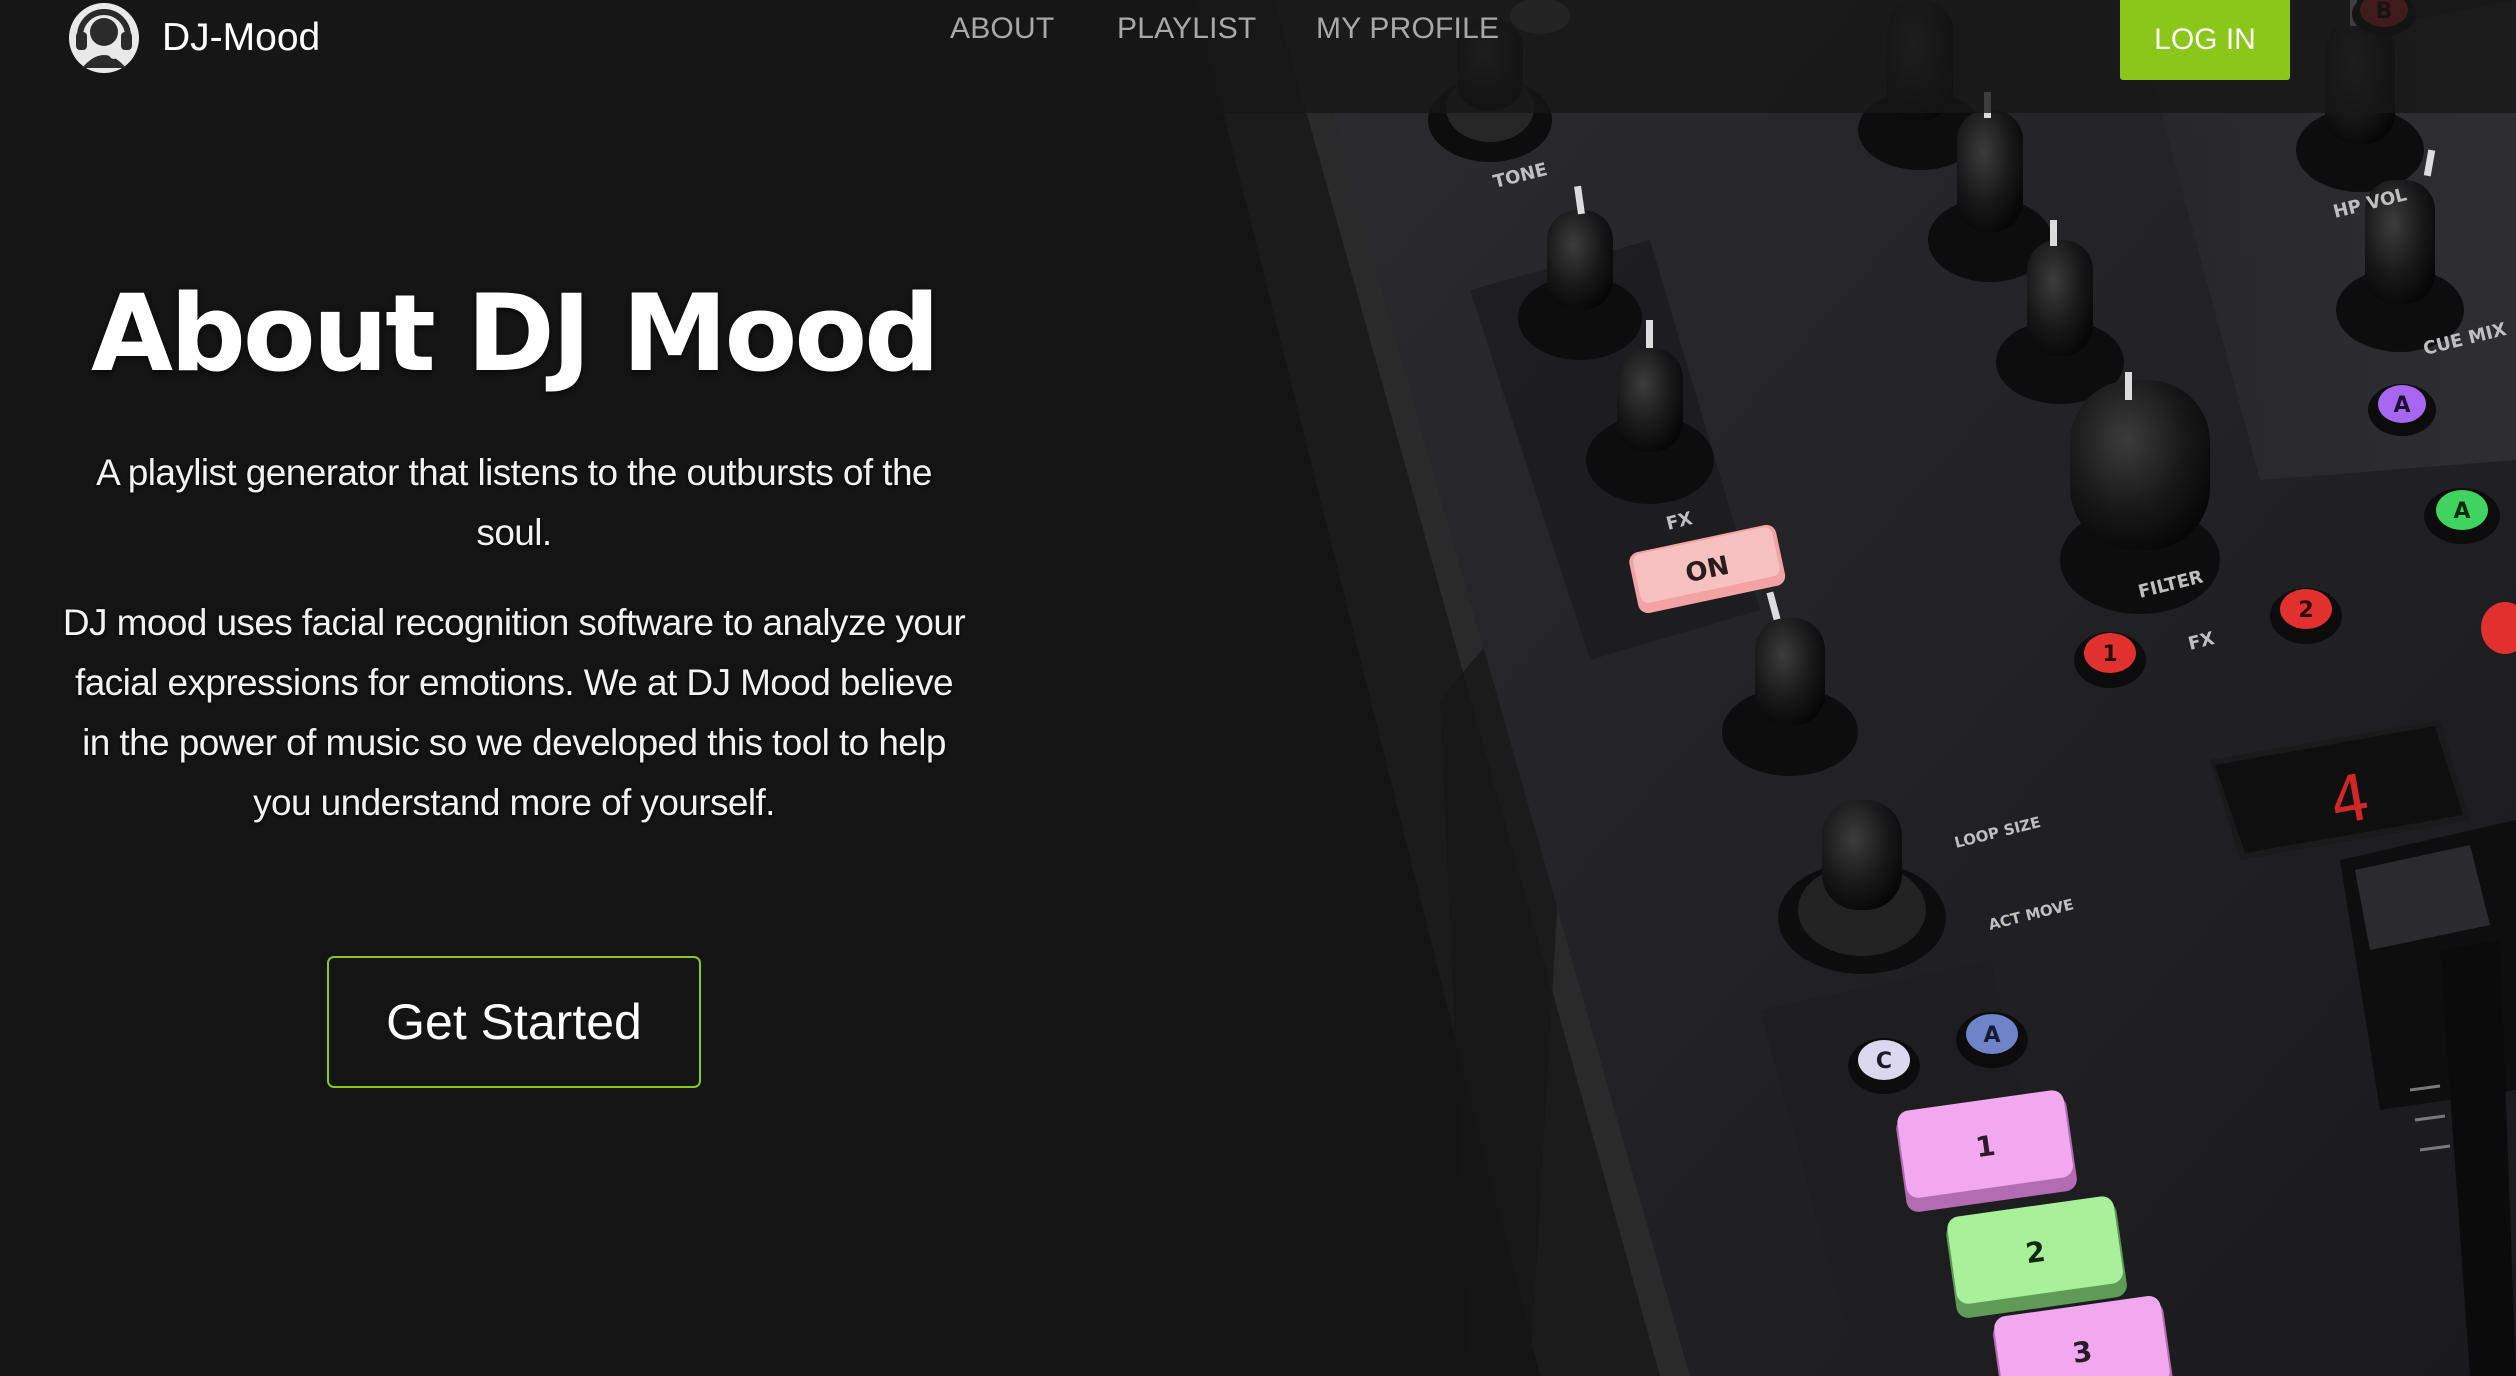  I want to click on brand-home-link: DJ-Mood, so click(194, 38).